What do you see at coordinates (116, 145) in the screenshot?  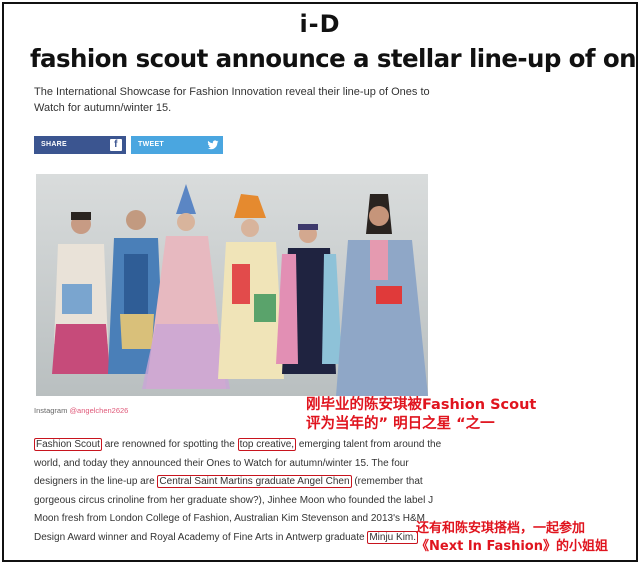 I see `facebook-icon: f` at bounding box center [116, 145].